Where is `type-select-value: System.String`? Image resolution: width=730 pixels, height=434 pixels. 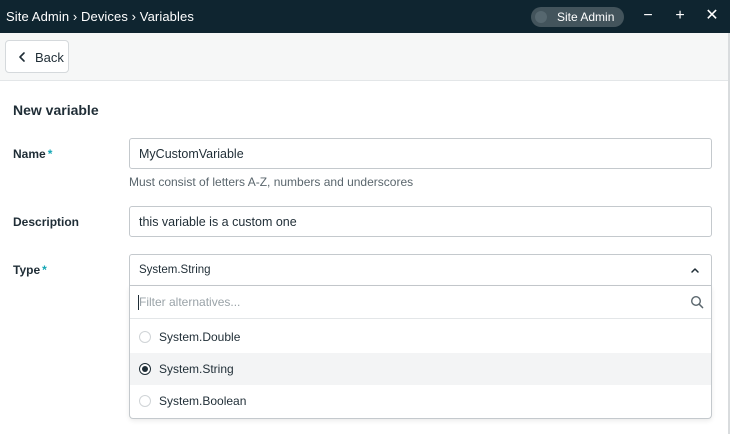
type-select-value: System.String is located at coordinates (175, 270).